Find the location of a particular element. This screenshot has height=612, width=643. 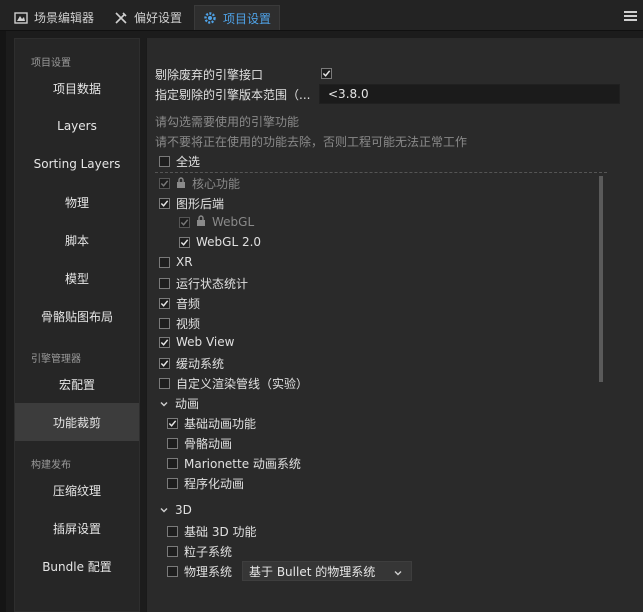

animation-skeletal-checkbox is located at coordinates (172, 443).